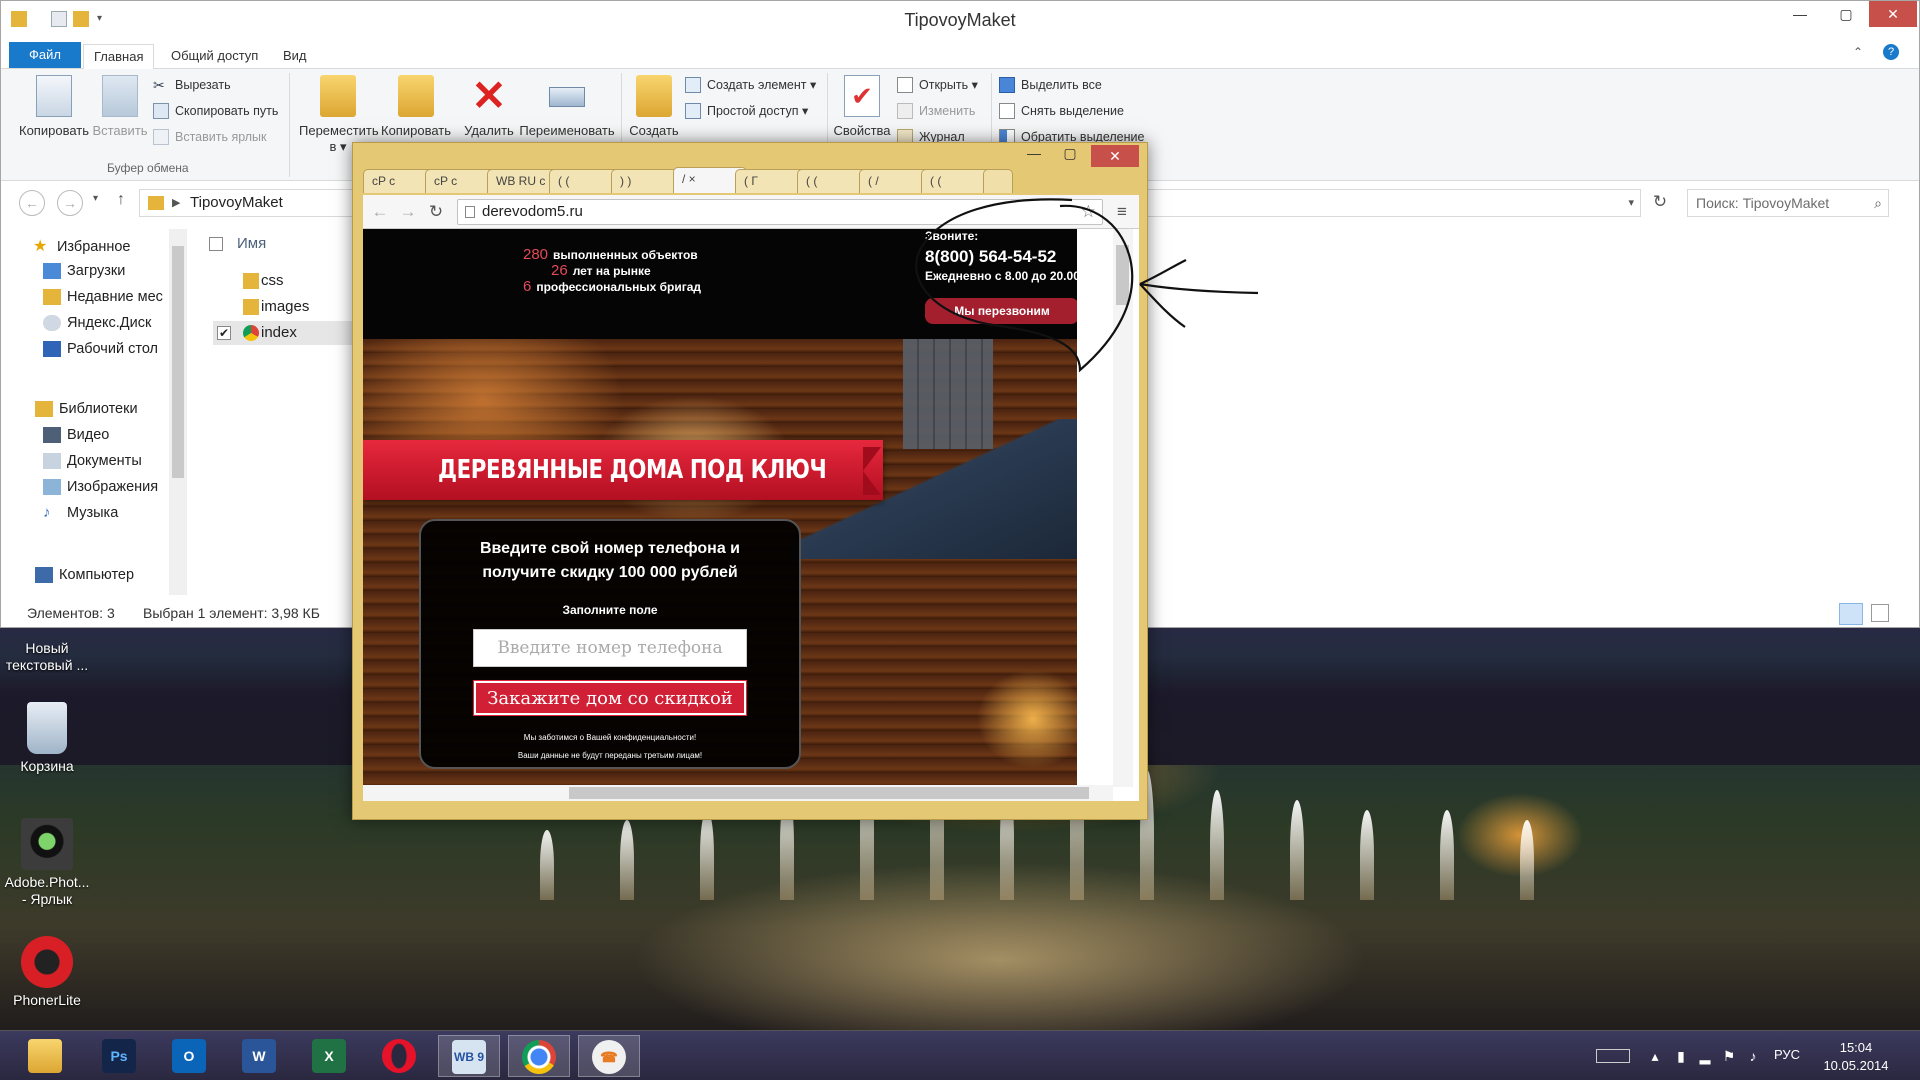  Describe the element at coordinates (1753, 1056) in the screenshot. I see `volume-icon: ♪` at that location.